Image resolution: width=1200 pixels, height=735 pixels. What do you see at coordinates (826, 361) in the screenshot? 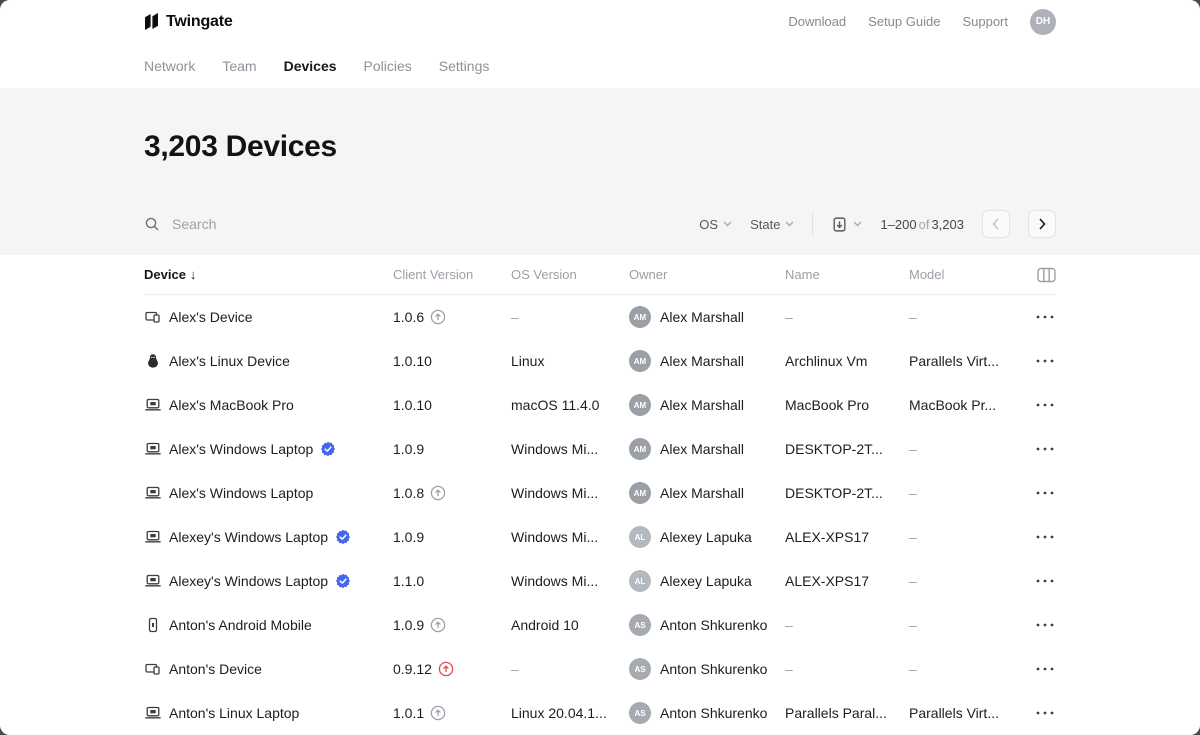
I see `device-host-name: Archlinux Vm` at bounding box center [826, 361].